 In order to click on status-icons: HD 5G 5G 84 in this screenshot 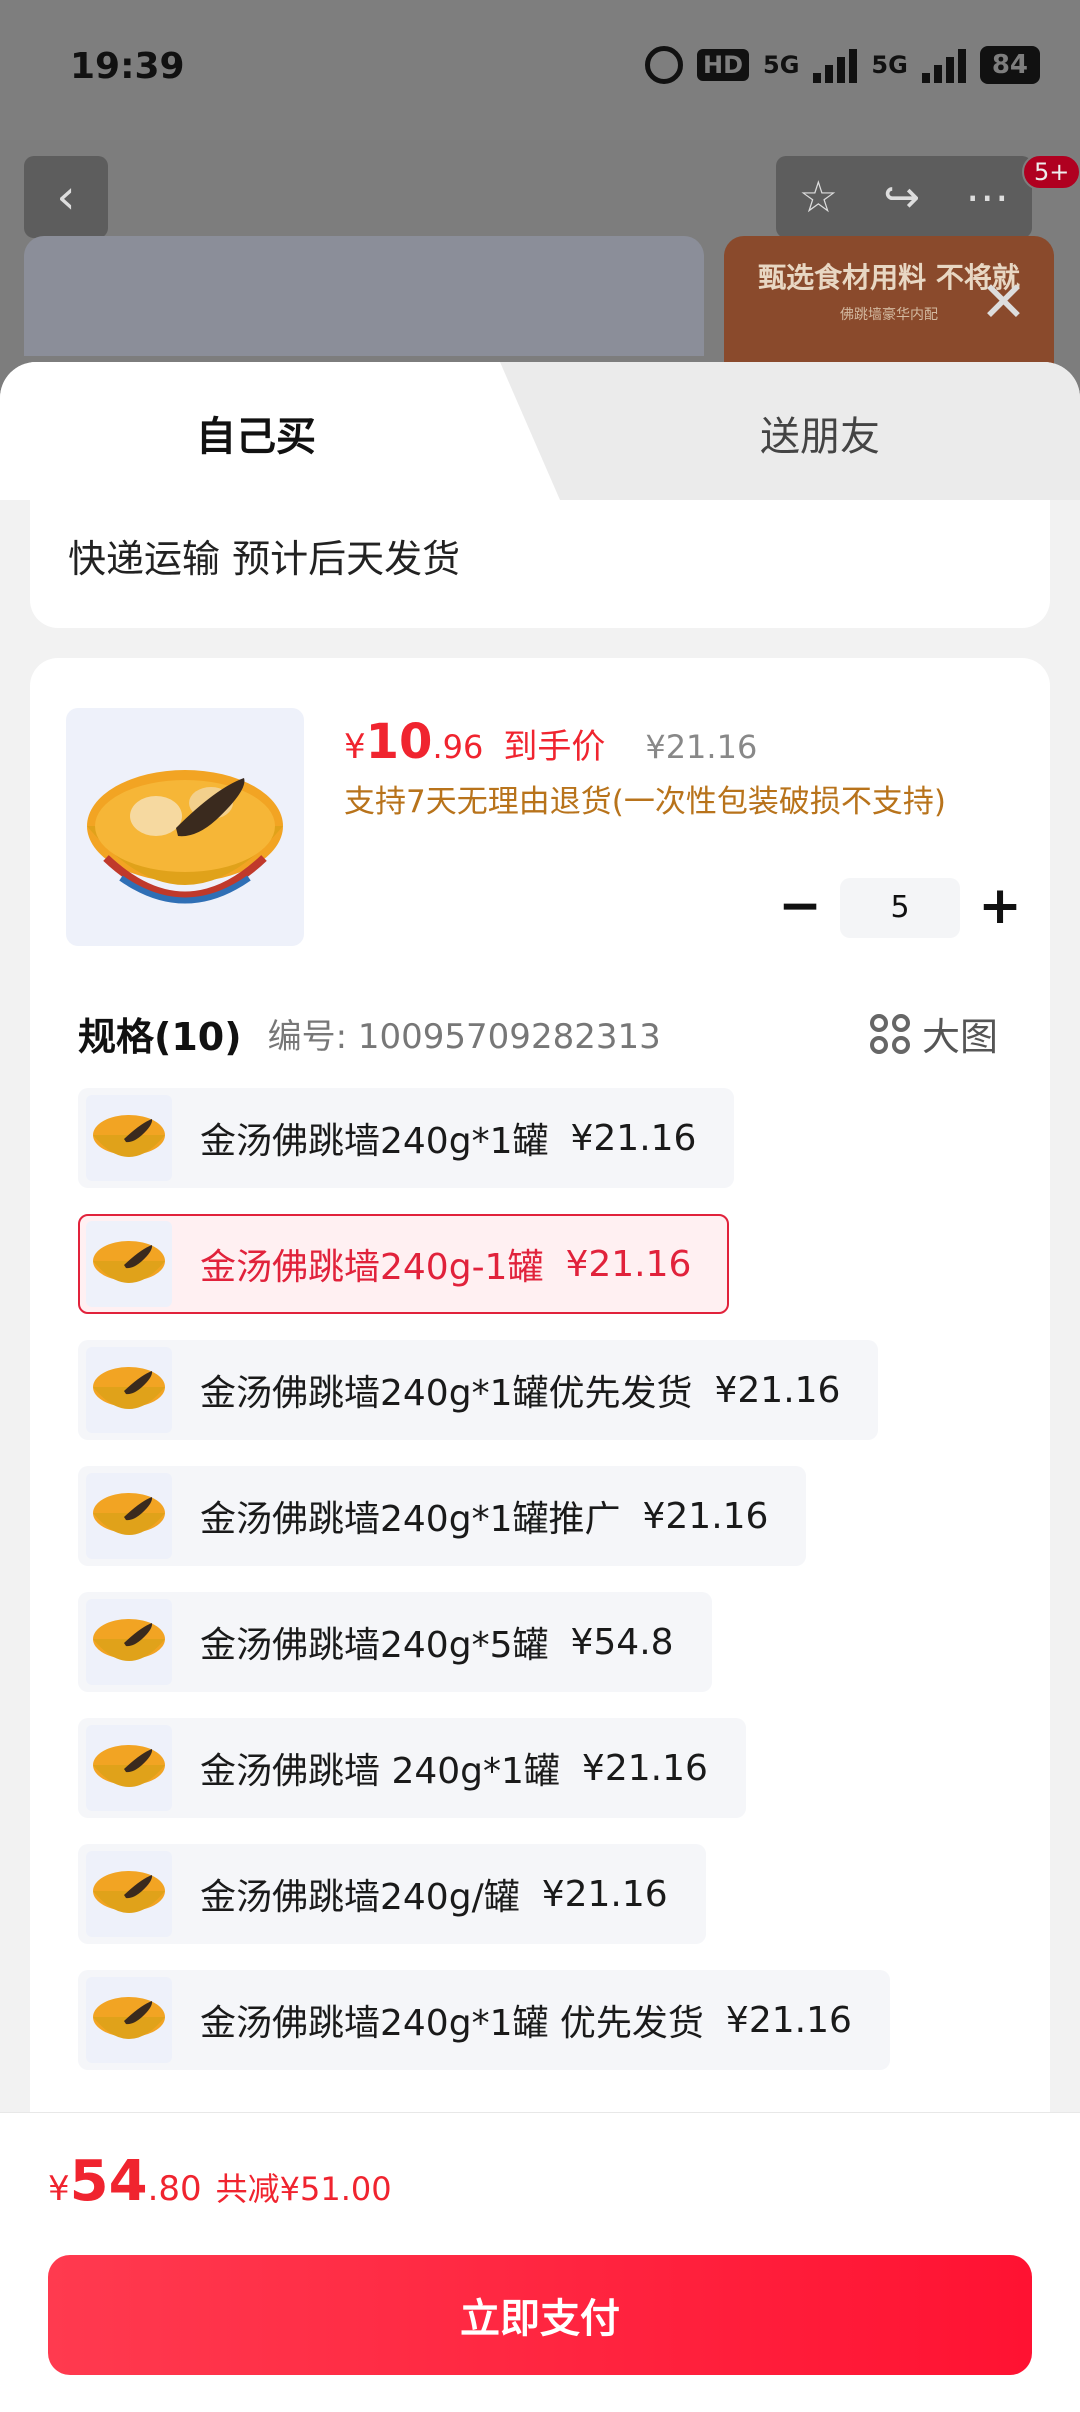, I will do `click(842, 65)`.